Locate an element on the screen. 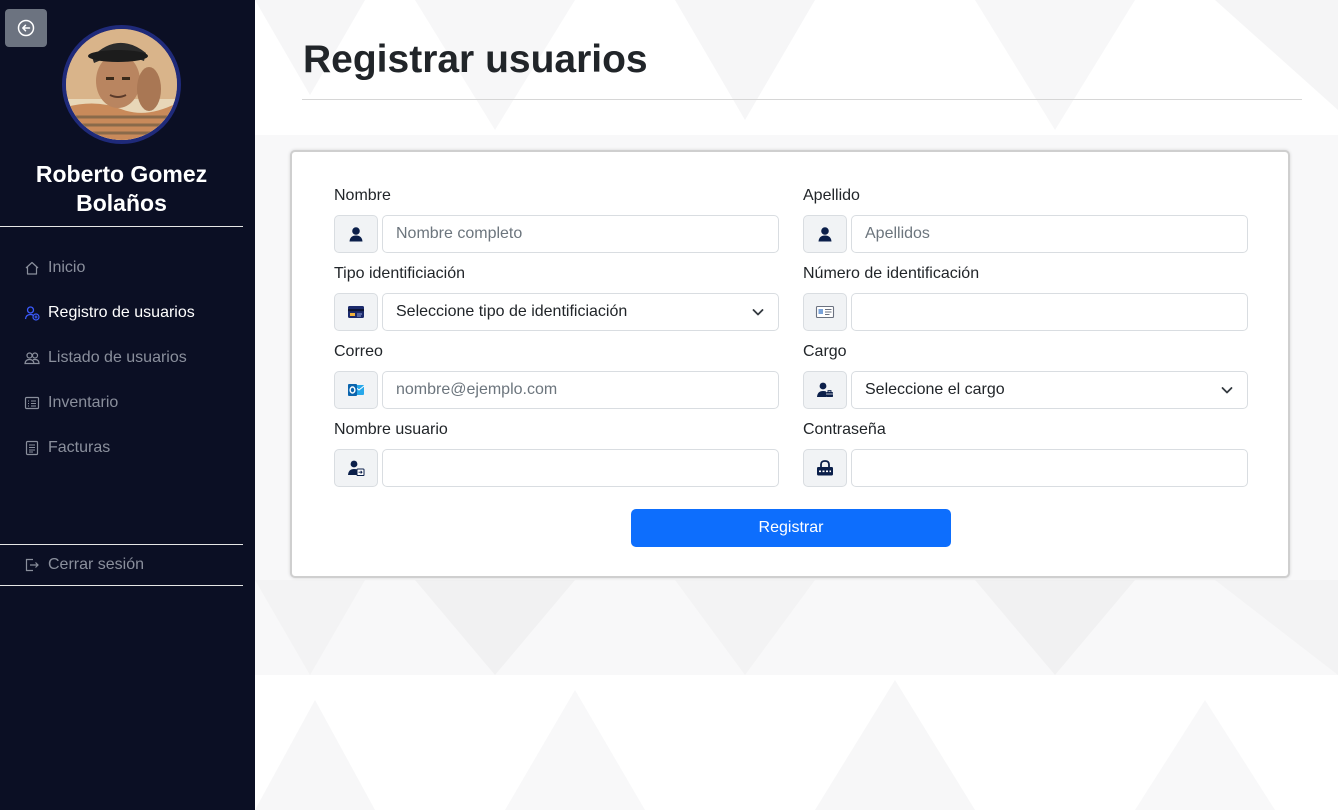 This screenshot has width=1338, height=810. cargo-selected: Seleccione el cargo is located at coordinates (935, 389).